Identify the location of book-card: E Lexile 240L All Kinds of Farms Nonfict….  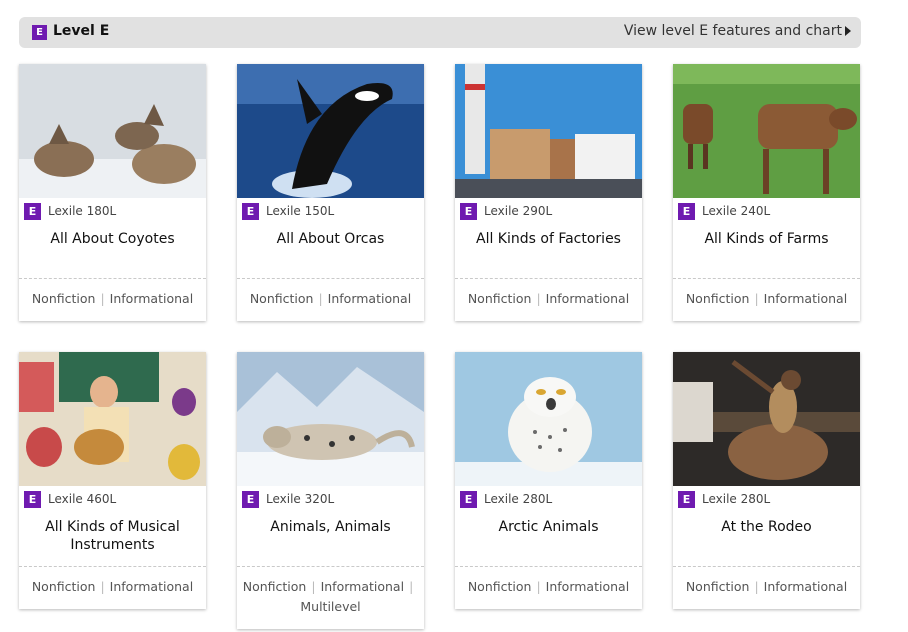
(766, 192).